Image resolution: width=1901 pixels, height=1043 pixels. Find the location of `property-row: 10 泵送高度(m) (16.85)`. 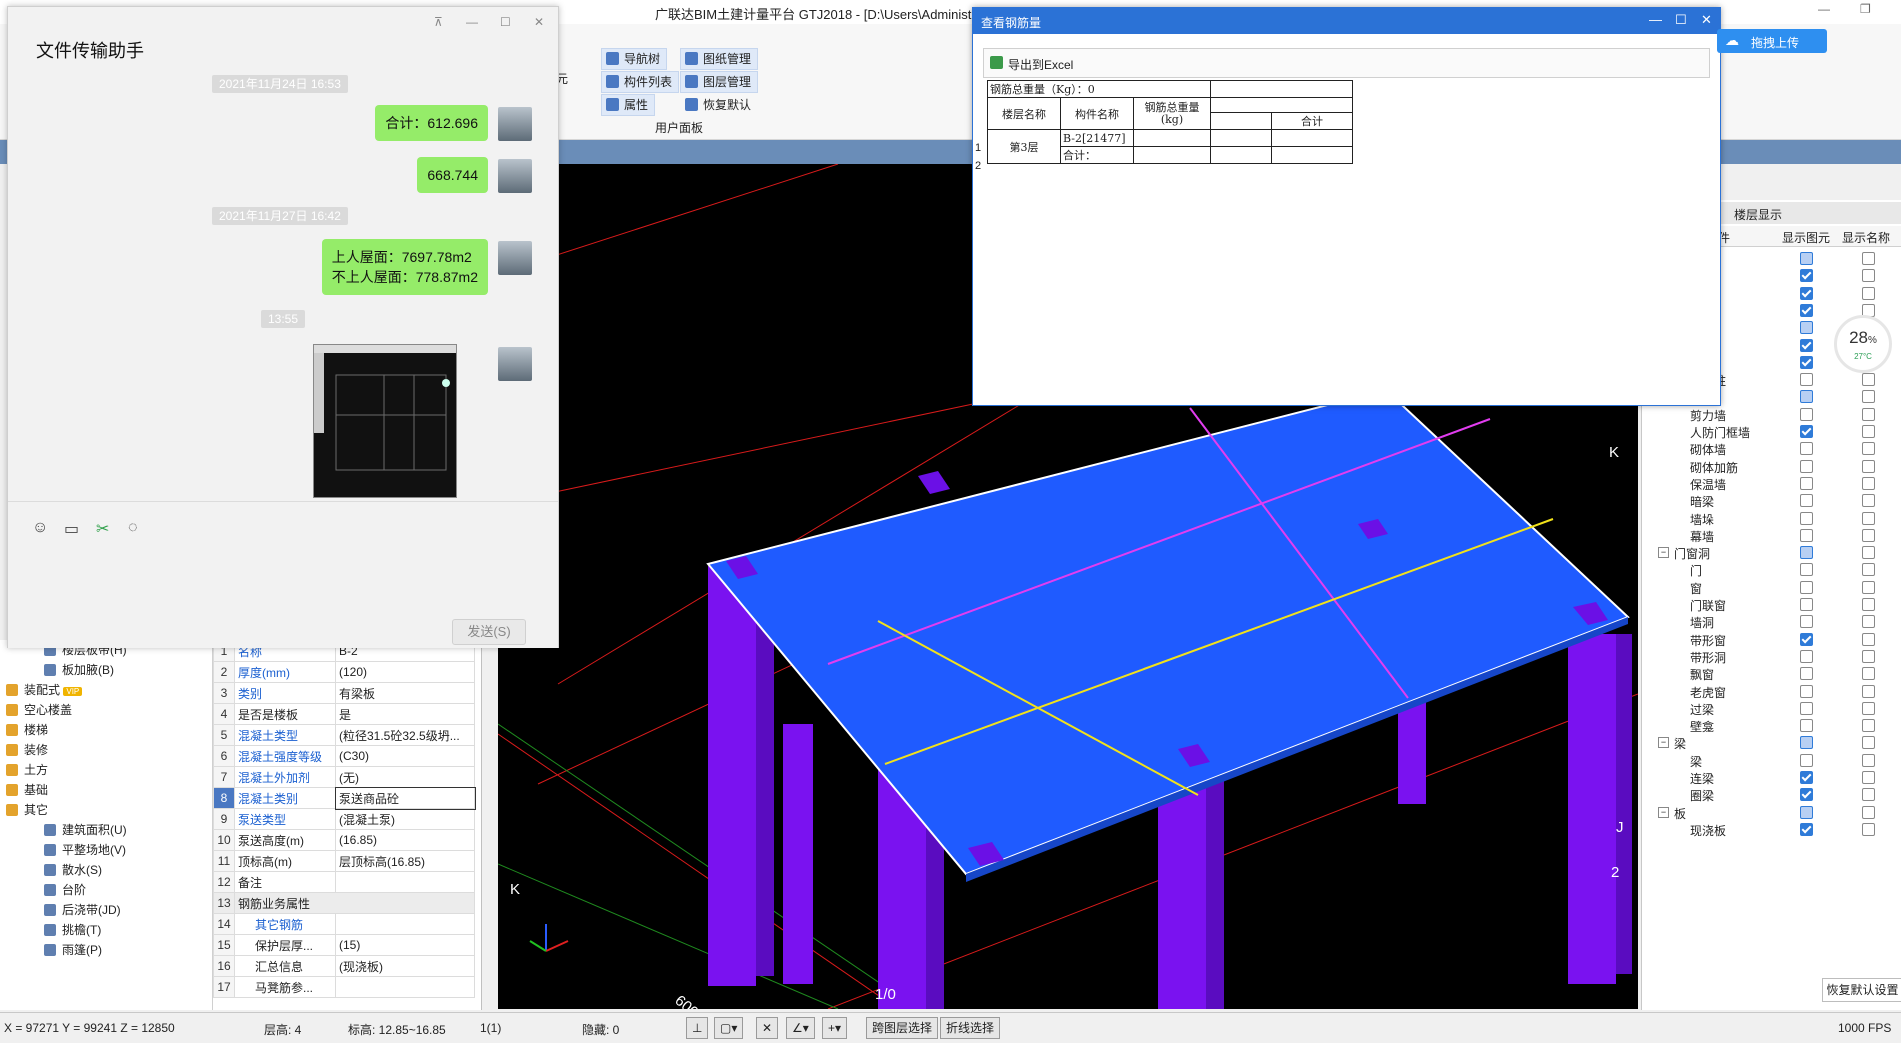

property-row: 10 泵送高度(m) (16.85) is located at coordinates (344, 840).